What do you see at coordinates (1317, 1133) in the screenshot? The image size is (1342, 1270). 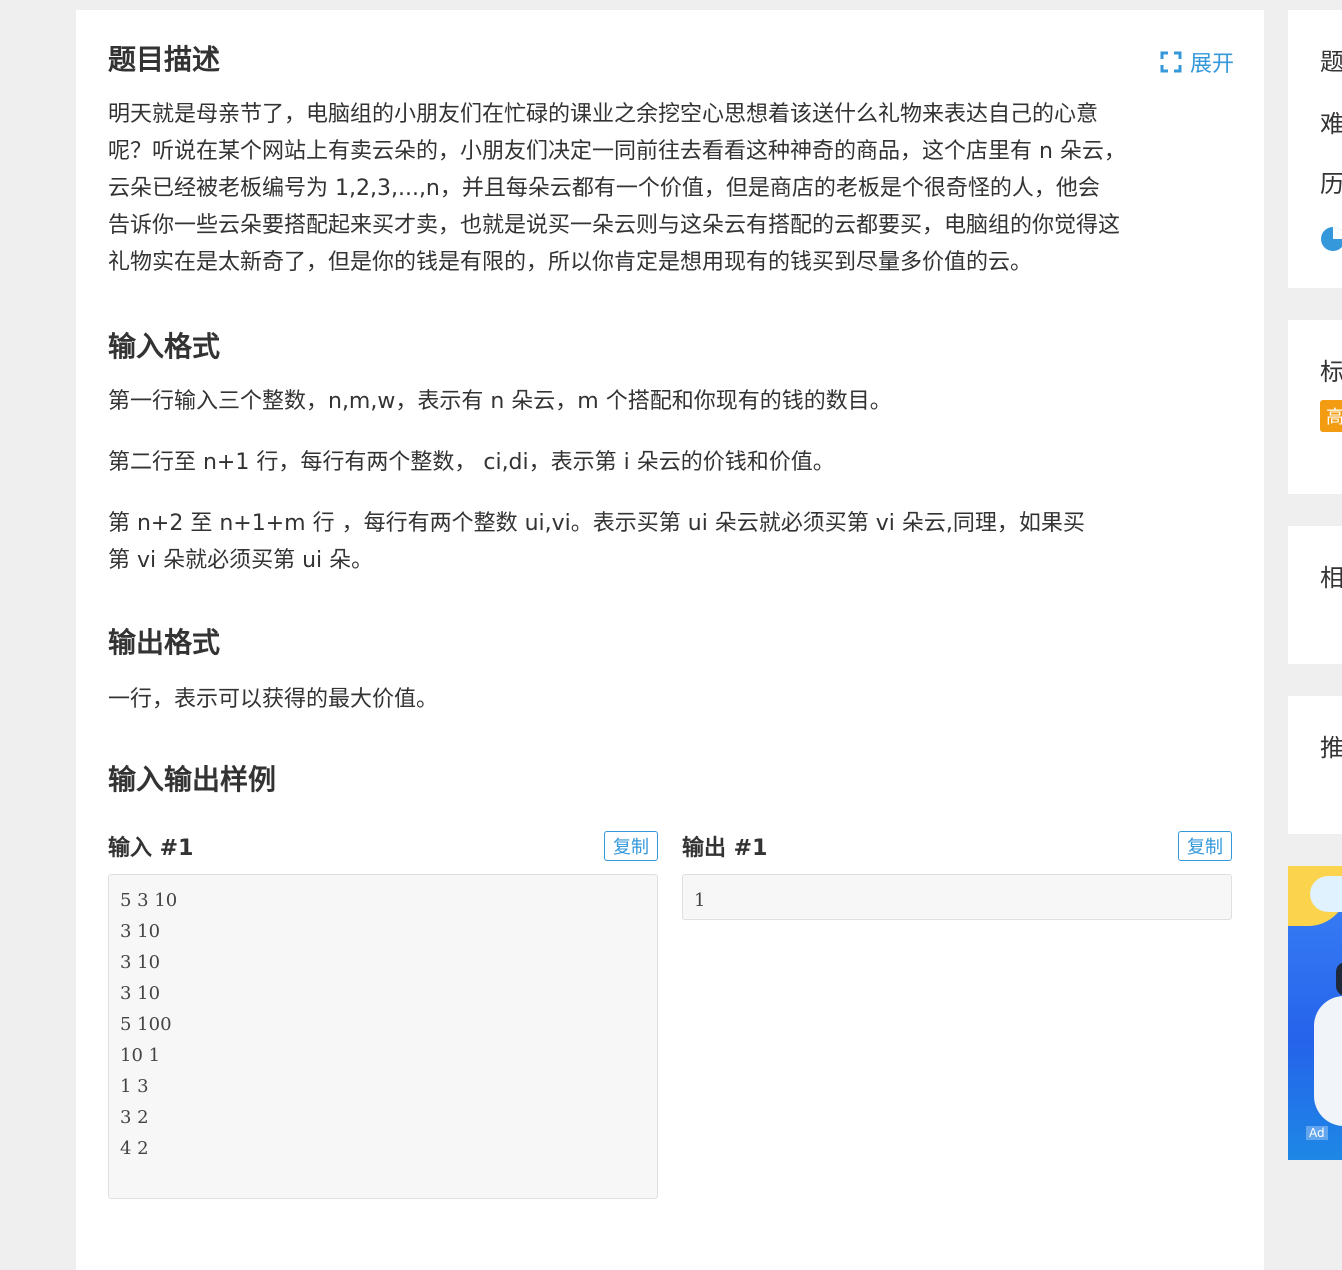 I see `ad-label: Ad` at bounding box center [1317, 1133].